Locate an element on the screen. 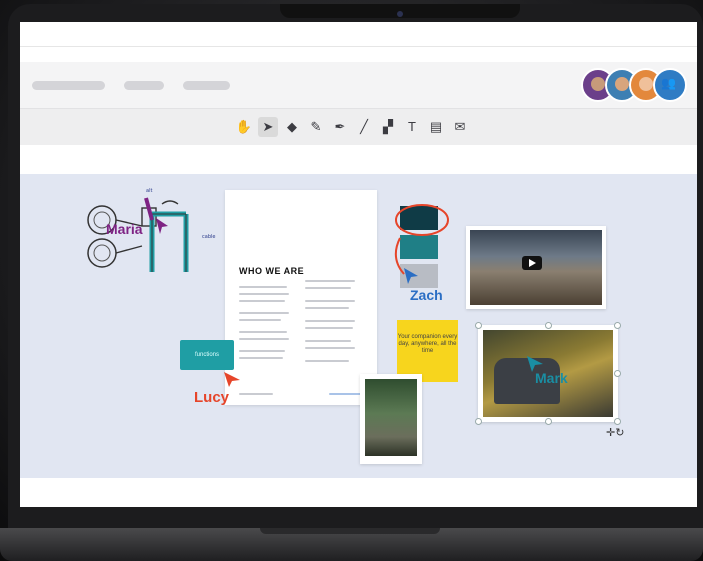  header-bar: 👥 is located at coordinates (358, 85).